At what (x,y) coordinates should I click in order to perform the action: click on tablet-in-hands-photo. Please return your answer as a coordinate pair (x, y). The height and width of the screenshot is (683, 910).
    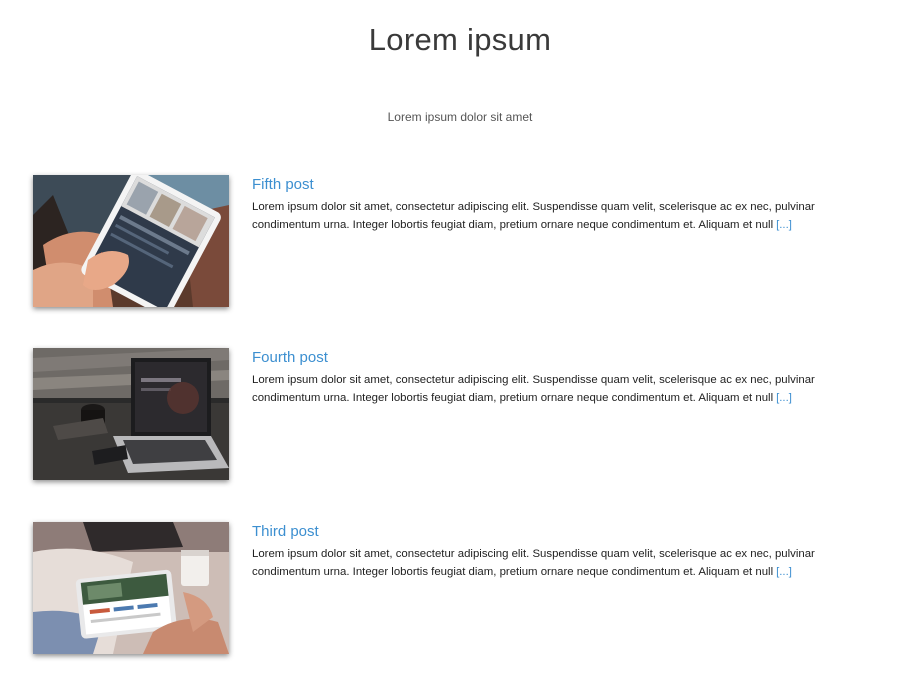
    Looking at the image, I should click on (131, 241).